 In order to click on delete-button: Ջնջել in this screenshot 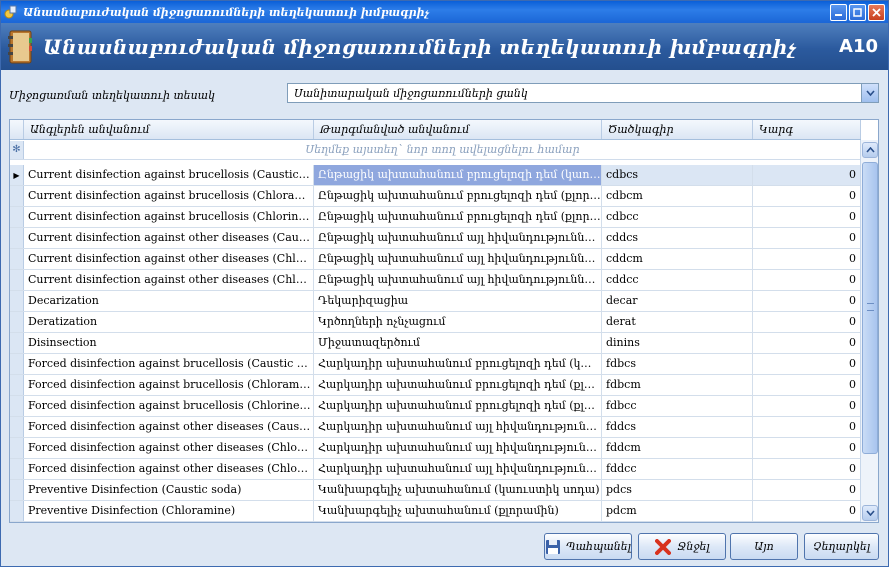, I will do `click(682, 546)`.